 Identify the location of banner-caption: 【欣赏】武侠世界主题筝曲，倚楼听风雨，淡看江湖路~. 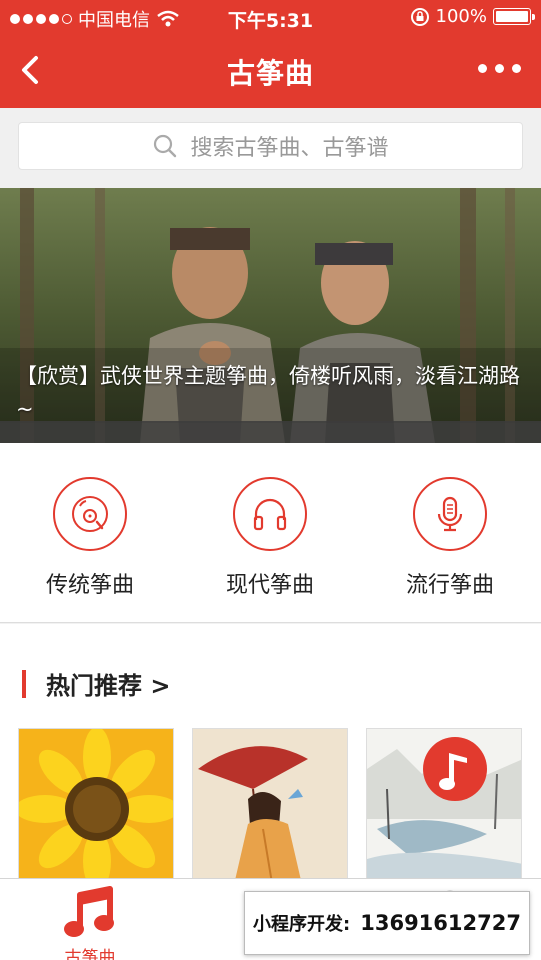
(268, 392).